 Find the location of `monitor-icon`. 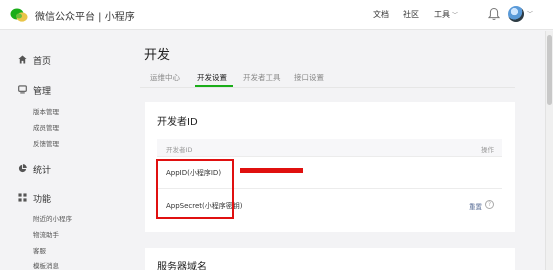

monitor-icon is located at coordinates (22, 89).